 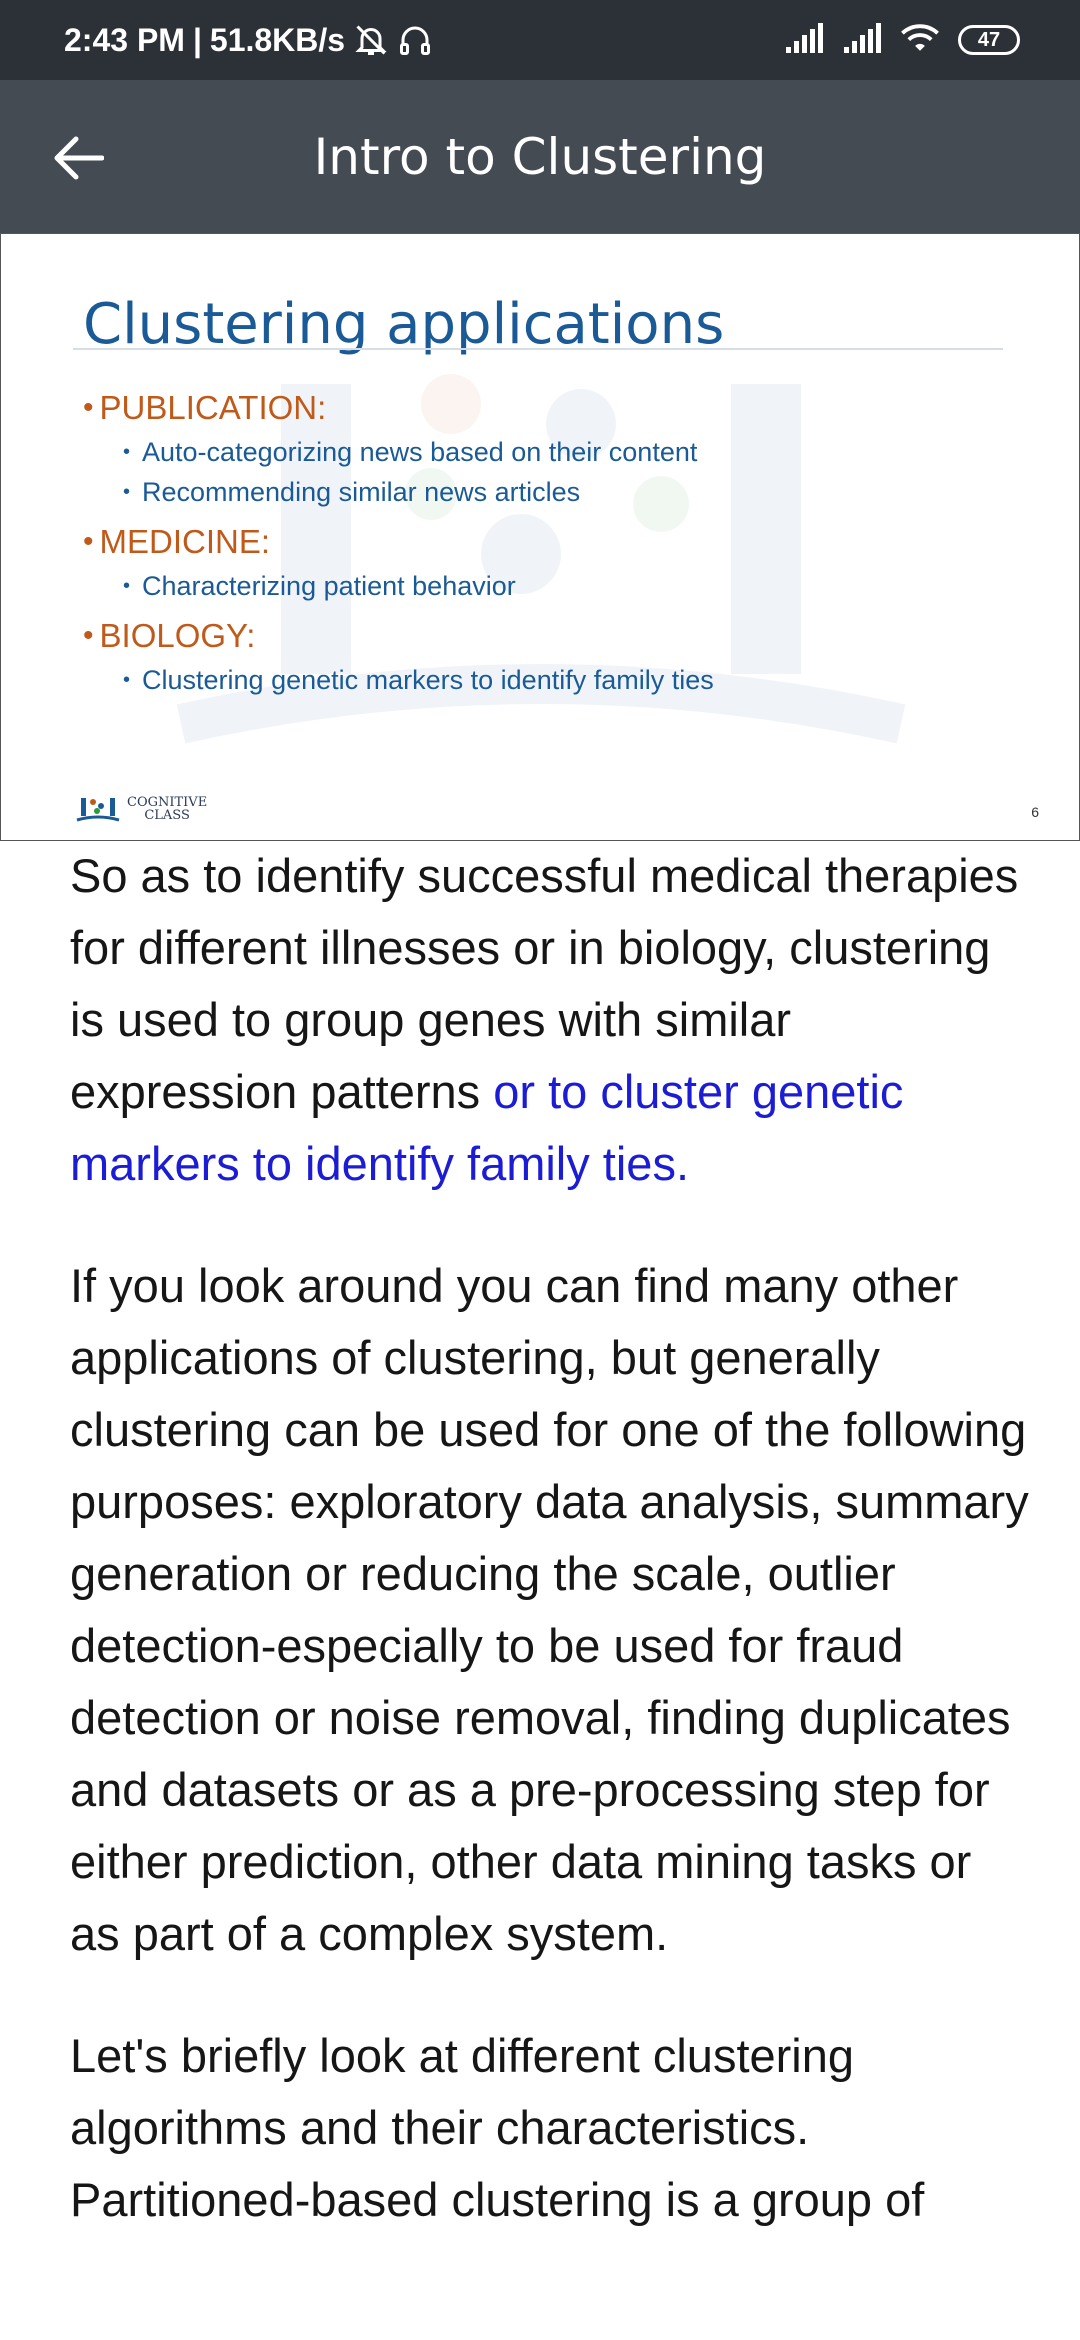 I want to click on wifi-icon, so click(x=920, y=40).